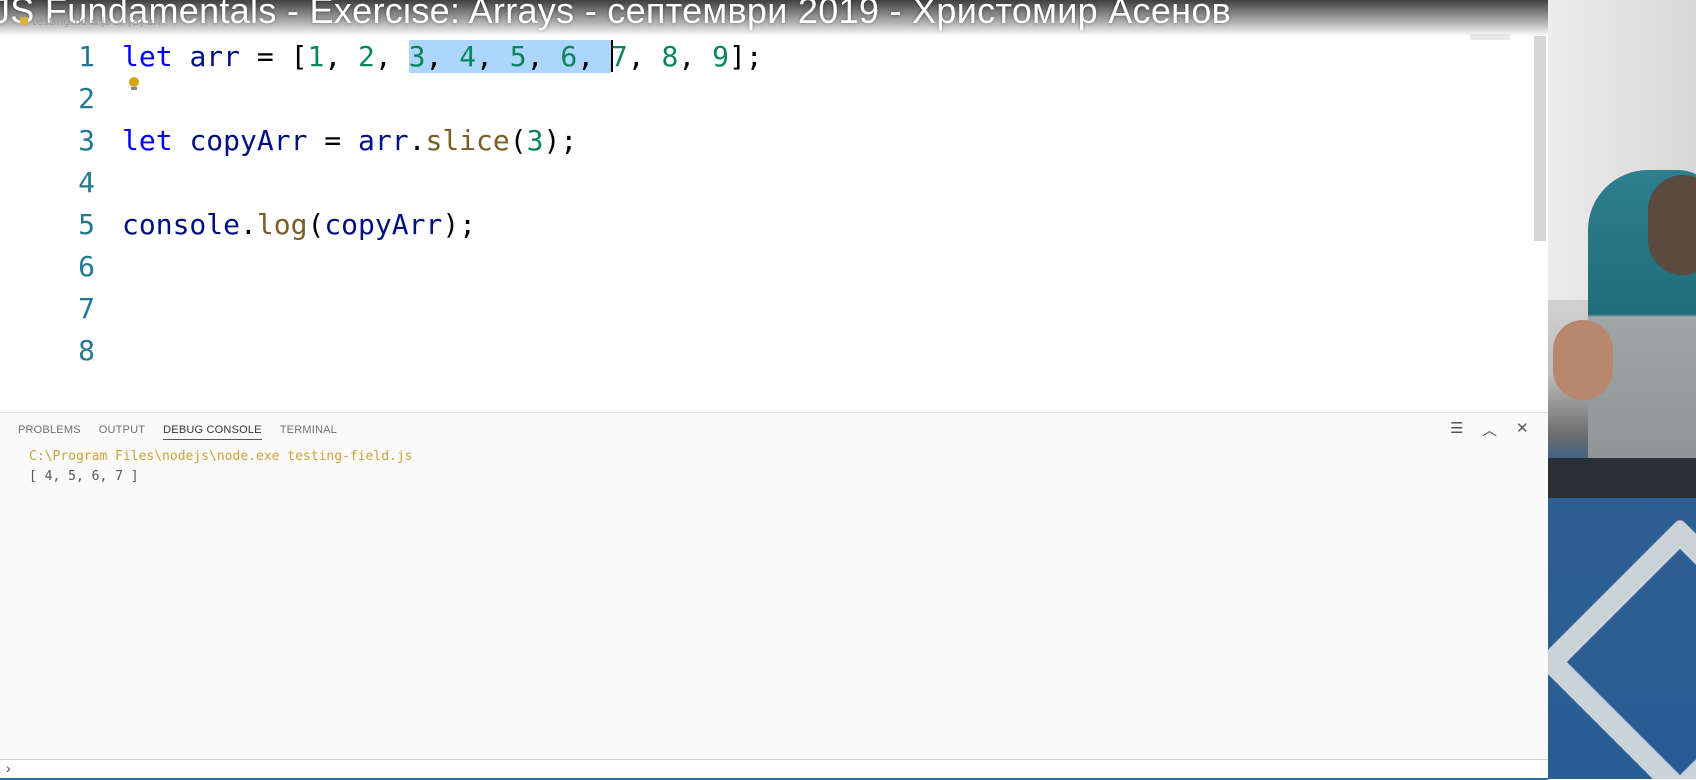 This screenshot has height=780, width=1696. What do you see at coordinates (84, 476) in the screenshot?
I see `console-output: [ 4, 5, 6, 7 ]` at bounding box center [84, 476].